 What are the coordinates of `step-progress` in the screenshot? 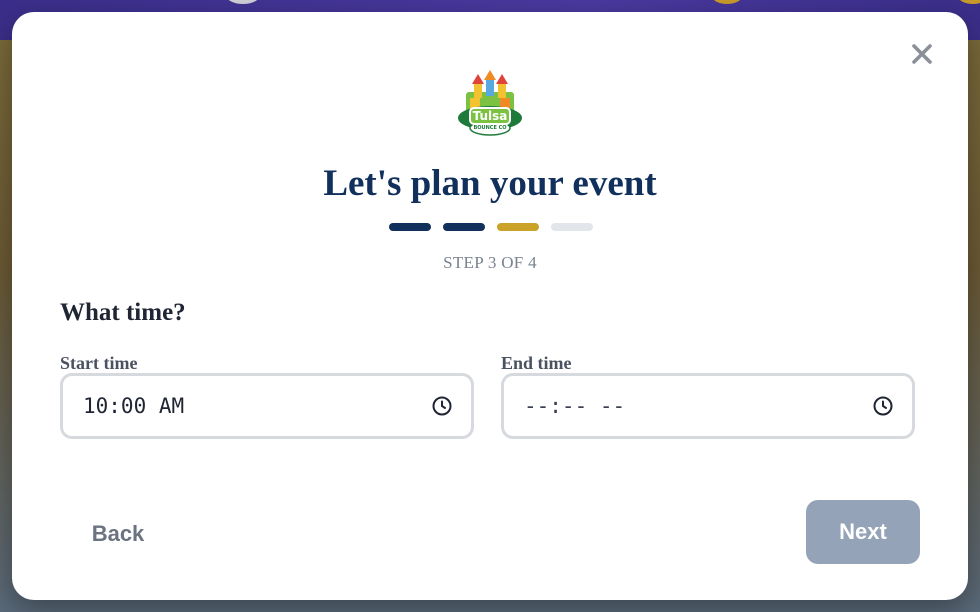 It's located at (491, 227).